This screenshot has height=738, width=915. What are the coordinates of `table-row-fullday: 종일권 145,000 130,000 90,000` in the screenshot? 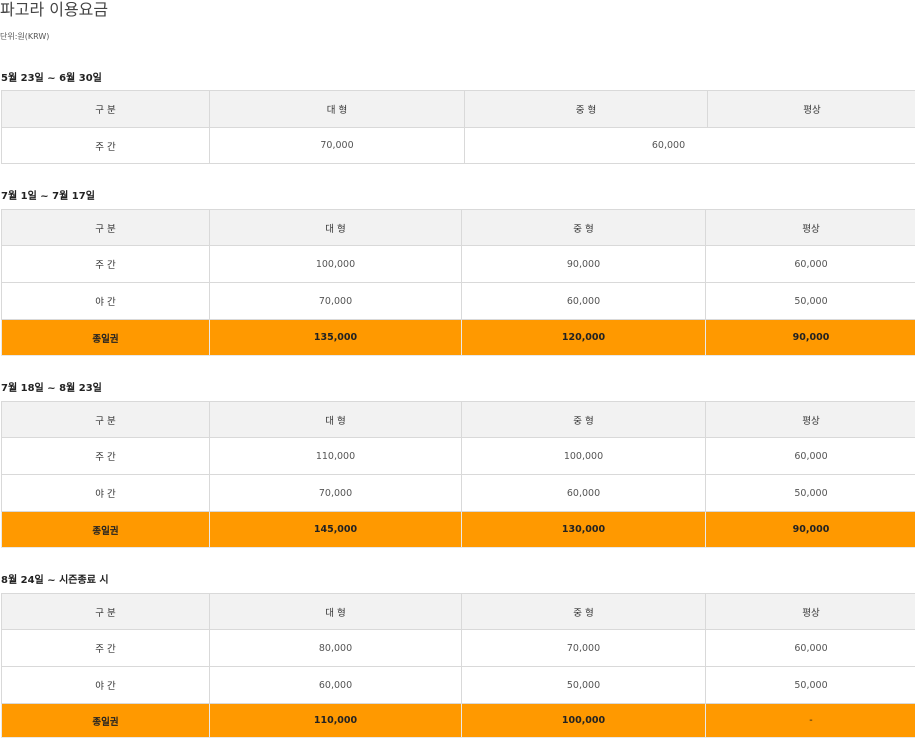 It's located at (458, 530).